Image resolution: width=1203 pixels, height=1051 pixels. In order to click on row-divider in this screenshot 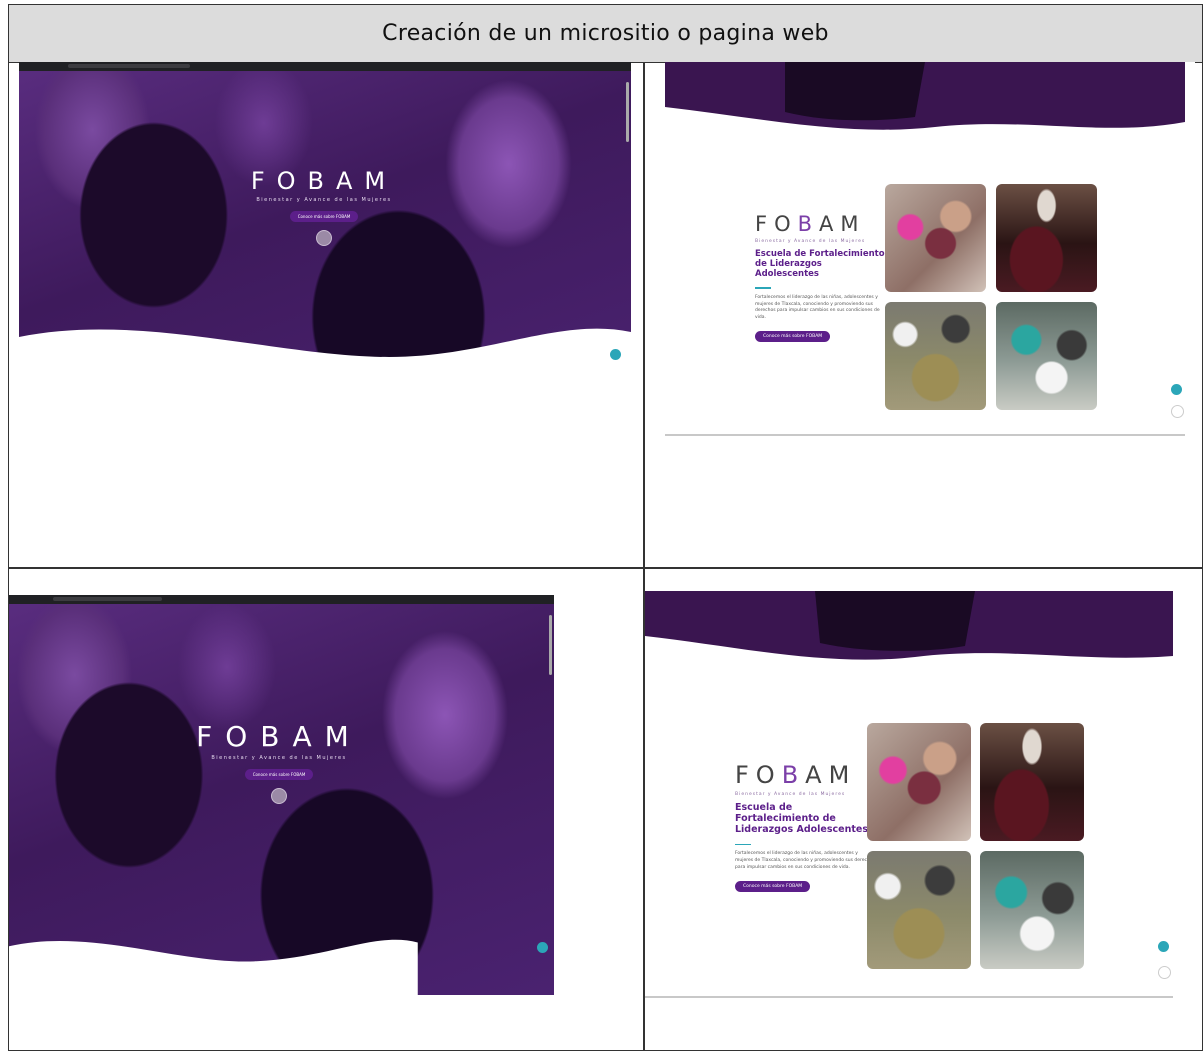, I will do `click(605, 568)`.